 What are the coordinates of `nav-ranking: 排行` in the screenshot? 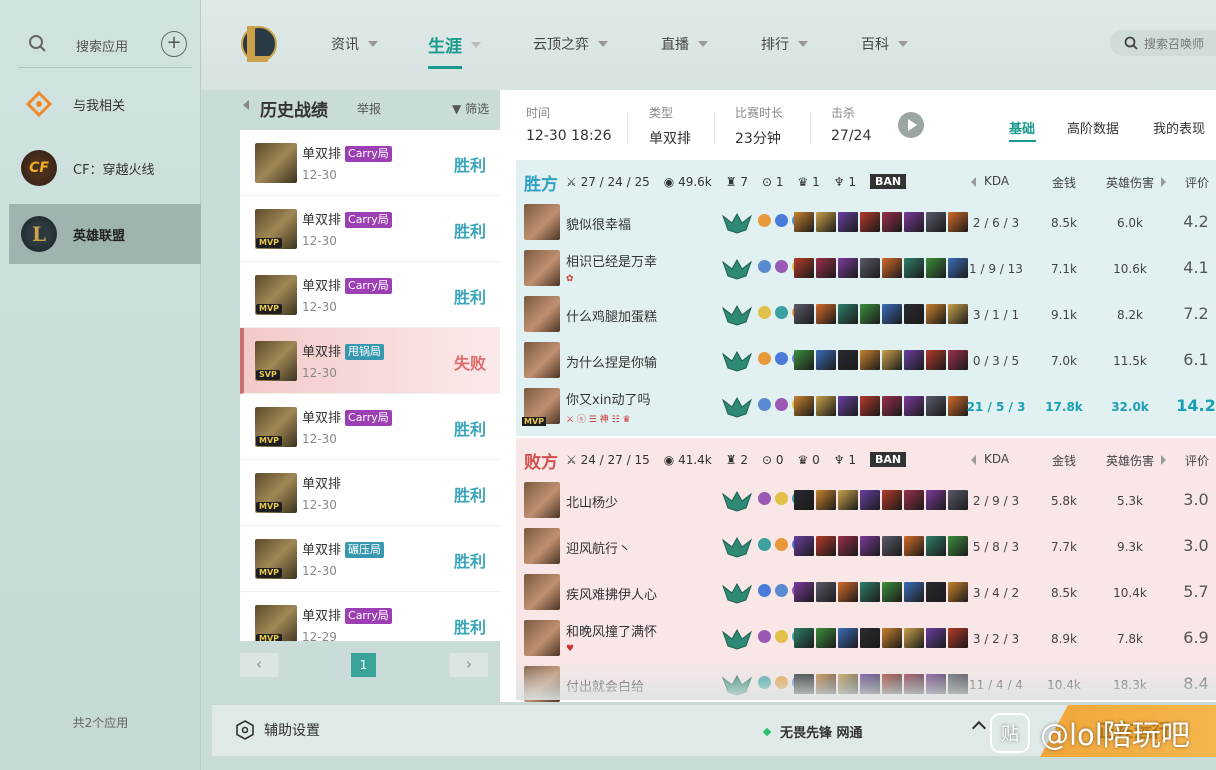 It's located at (784, 44).